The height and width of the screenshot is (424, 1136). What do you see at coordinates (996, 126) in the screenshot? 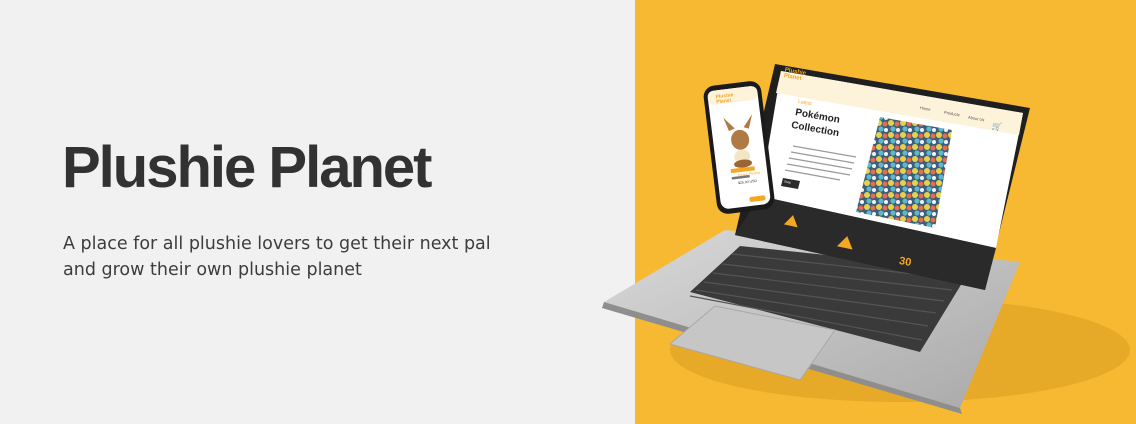
I see `cart-icon: 🛒` at bounding box center [996, 126].